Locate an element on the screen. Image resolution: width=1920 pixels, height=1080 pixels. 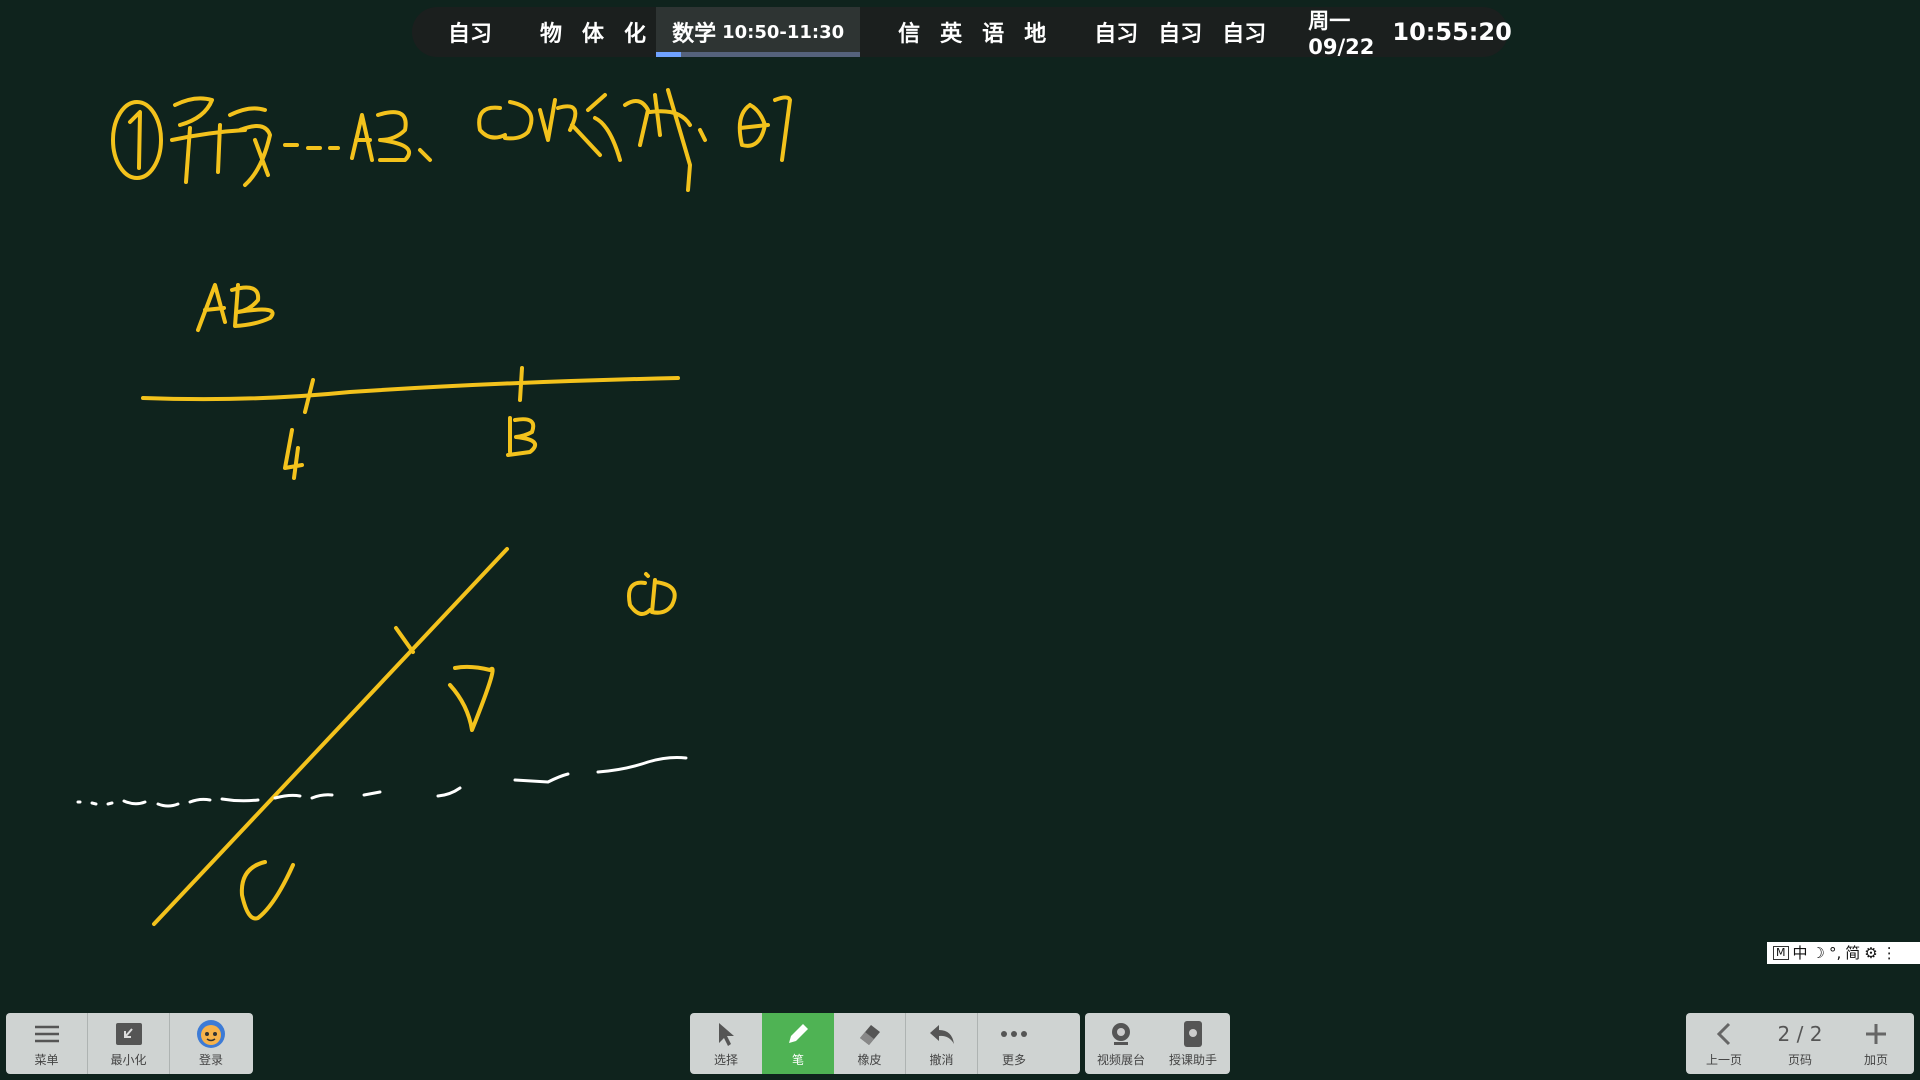
video-booth-button: 视频展台 is located at coordinates (1121, 1043).